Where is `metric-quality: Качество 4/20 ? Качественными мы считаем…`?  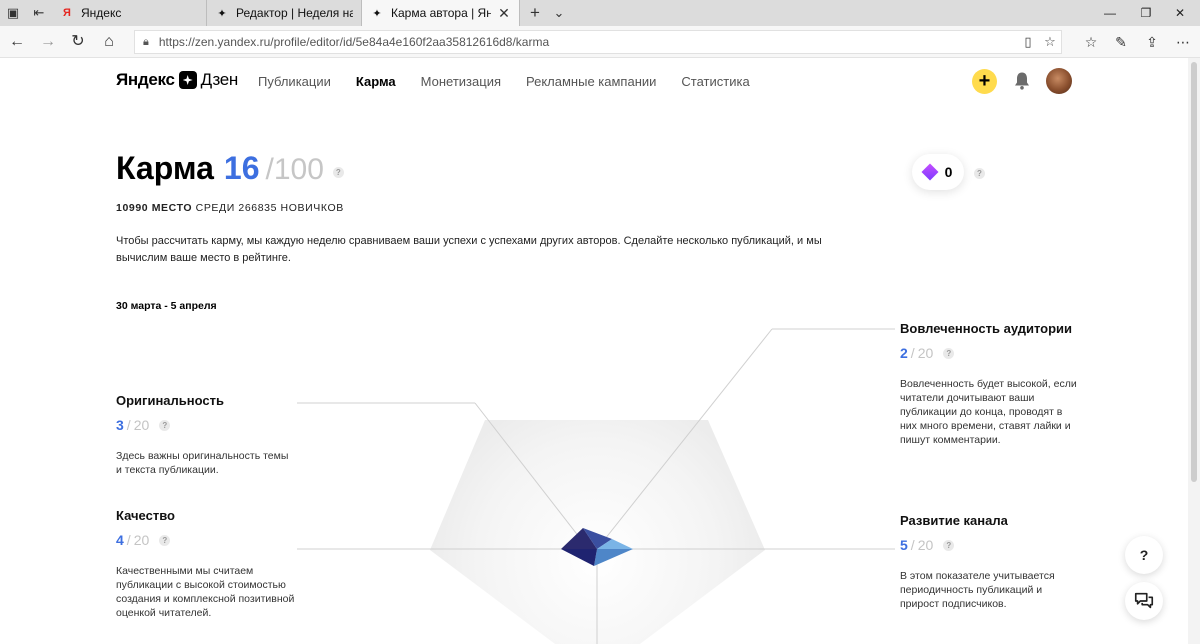
metric-quality: Качество 4/20 ? Качественными мы считаем… is located at coordinates (206, 564).